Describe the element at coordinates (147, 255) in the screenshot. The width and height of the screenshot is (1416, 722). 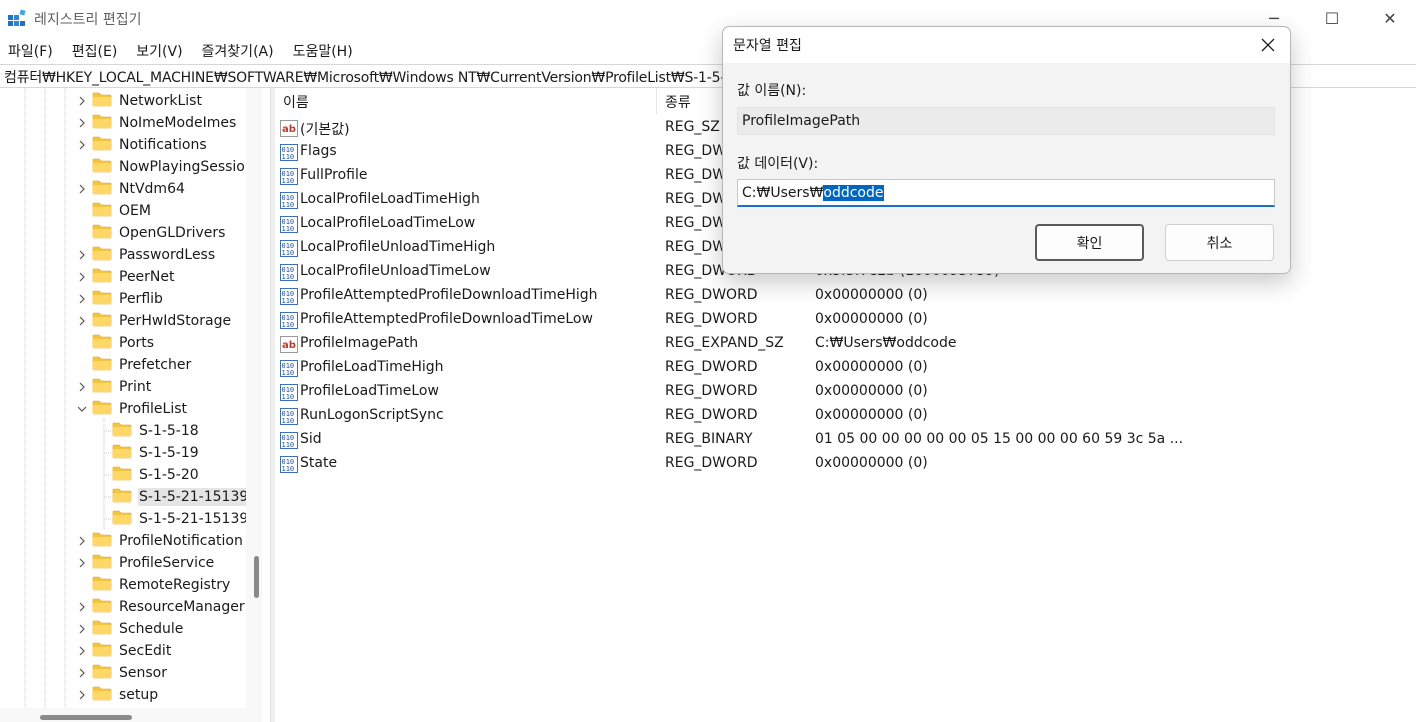
I see `tree-item: PasswordLess` at that location.